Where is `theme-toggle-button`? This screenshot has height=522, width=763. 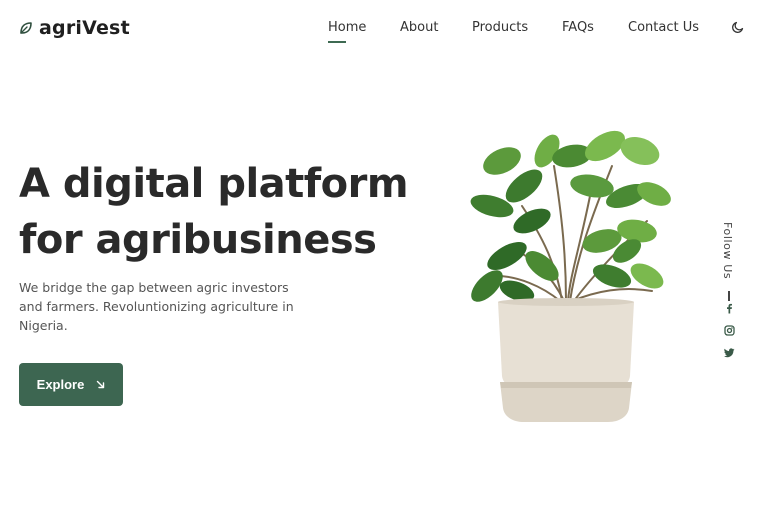
theme-toggle-button is located at coordinates (738, 27).